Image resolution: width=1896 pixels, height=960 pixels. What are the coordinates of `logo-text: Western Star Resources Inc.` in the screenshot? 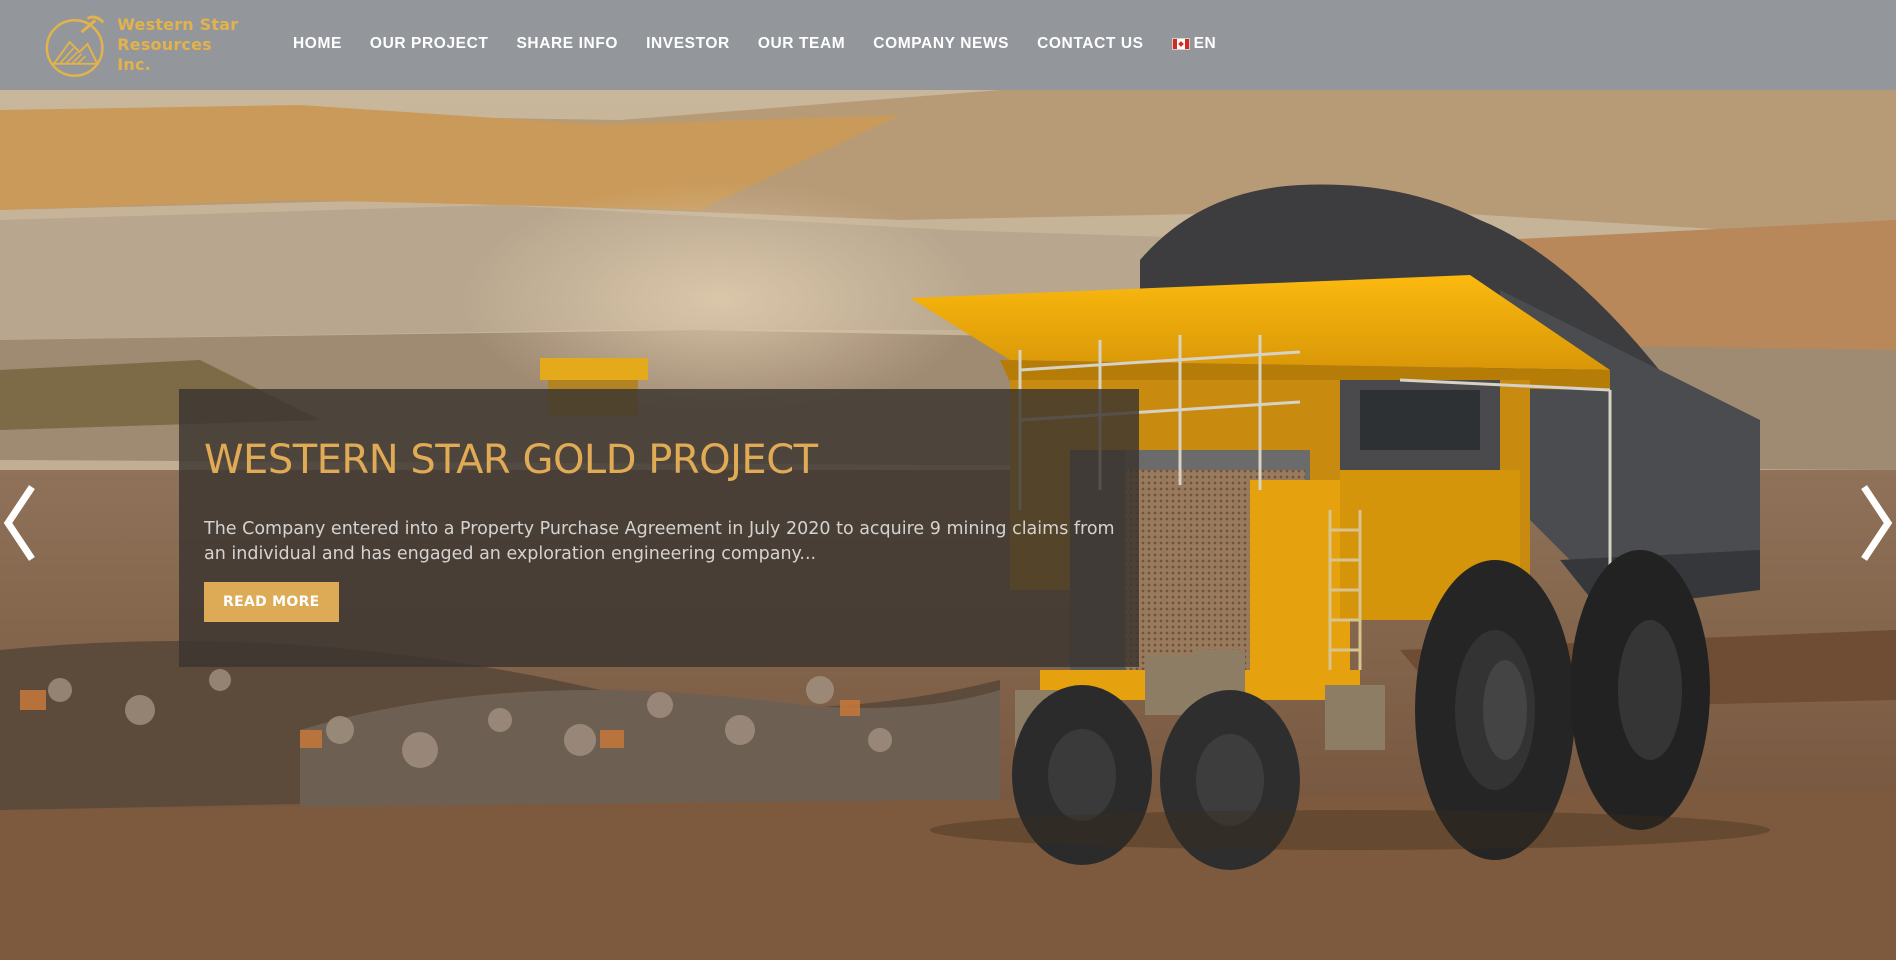 It's located at (183, 45).